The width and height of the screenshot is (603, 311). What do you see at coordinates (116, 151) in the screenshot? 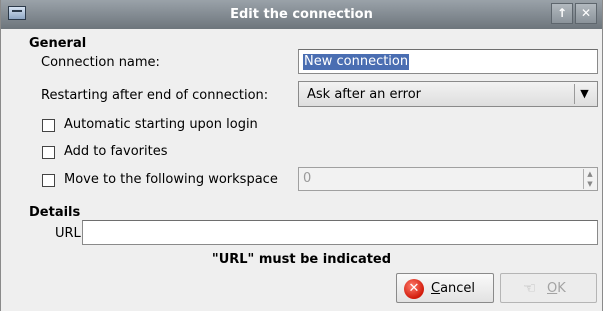
I see `favorites-label: Add to favorites` at bounding box center [116, 151].